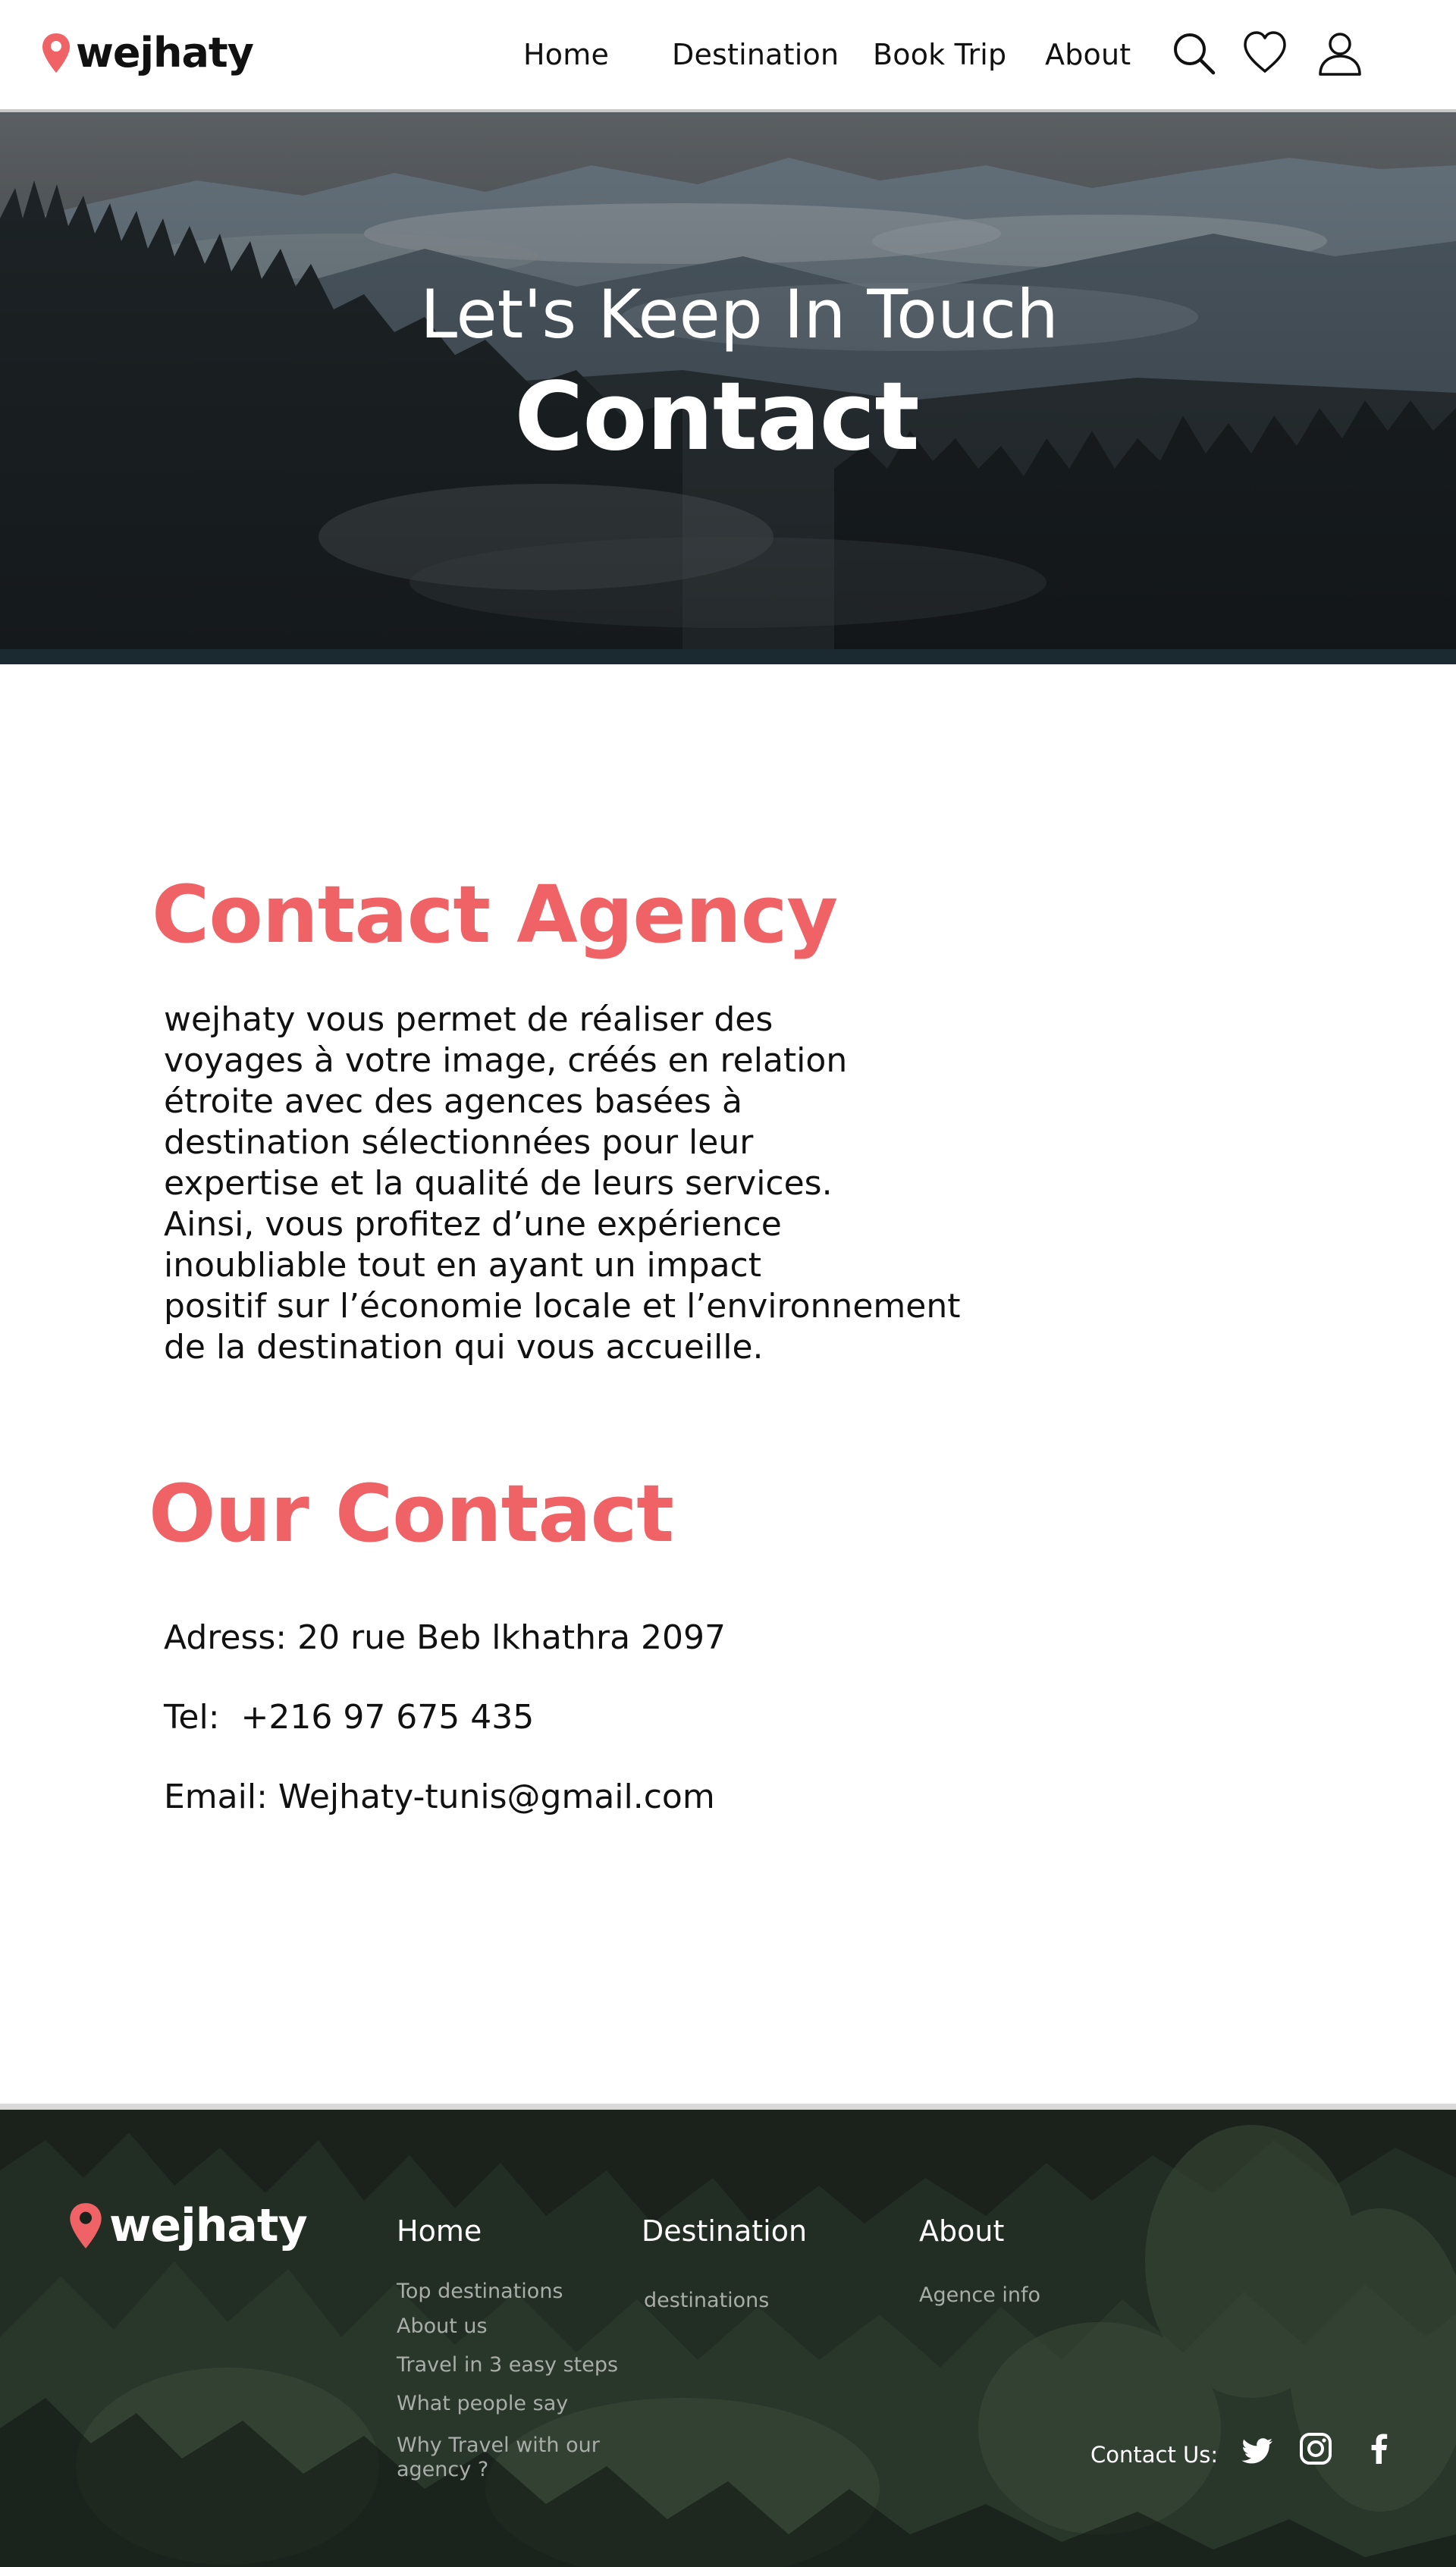  I want to click on our-contact-heading: Our Contact, so click(411, 1513).